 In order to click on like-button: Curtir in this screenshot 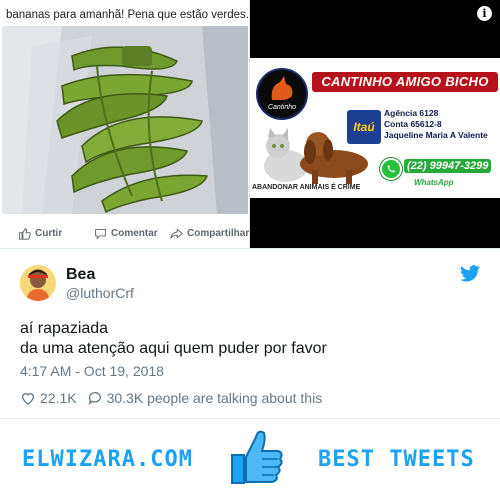, I will do `click(40, 233)`.